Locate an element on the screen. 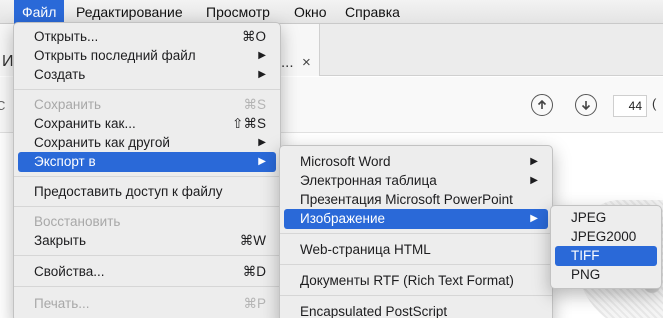 The width and height of the screenshot is (663, 318). arrow-up-icon is located at coordinates (542, 104).